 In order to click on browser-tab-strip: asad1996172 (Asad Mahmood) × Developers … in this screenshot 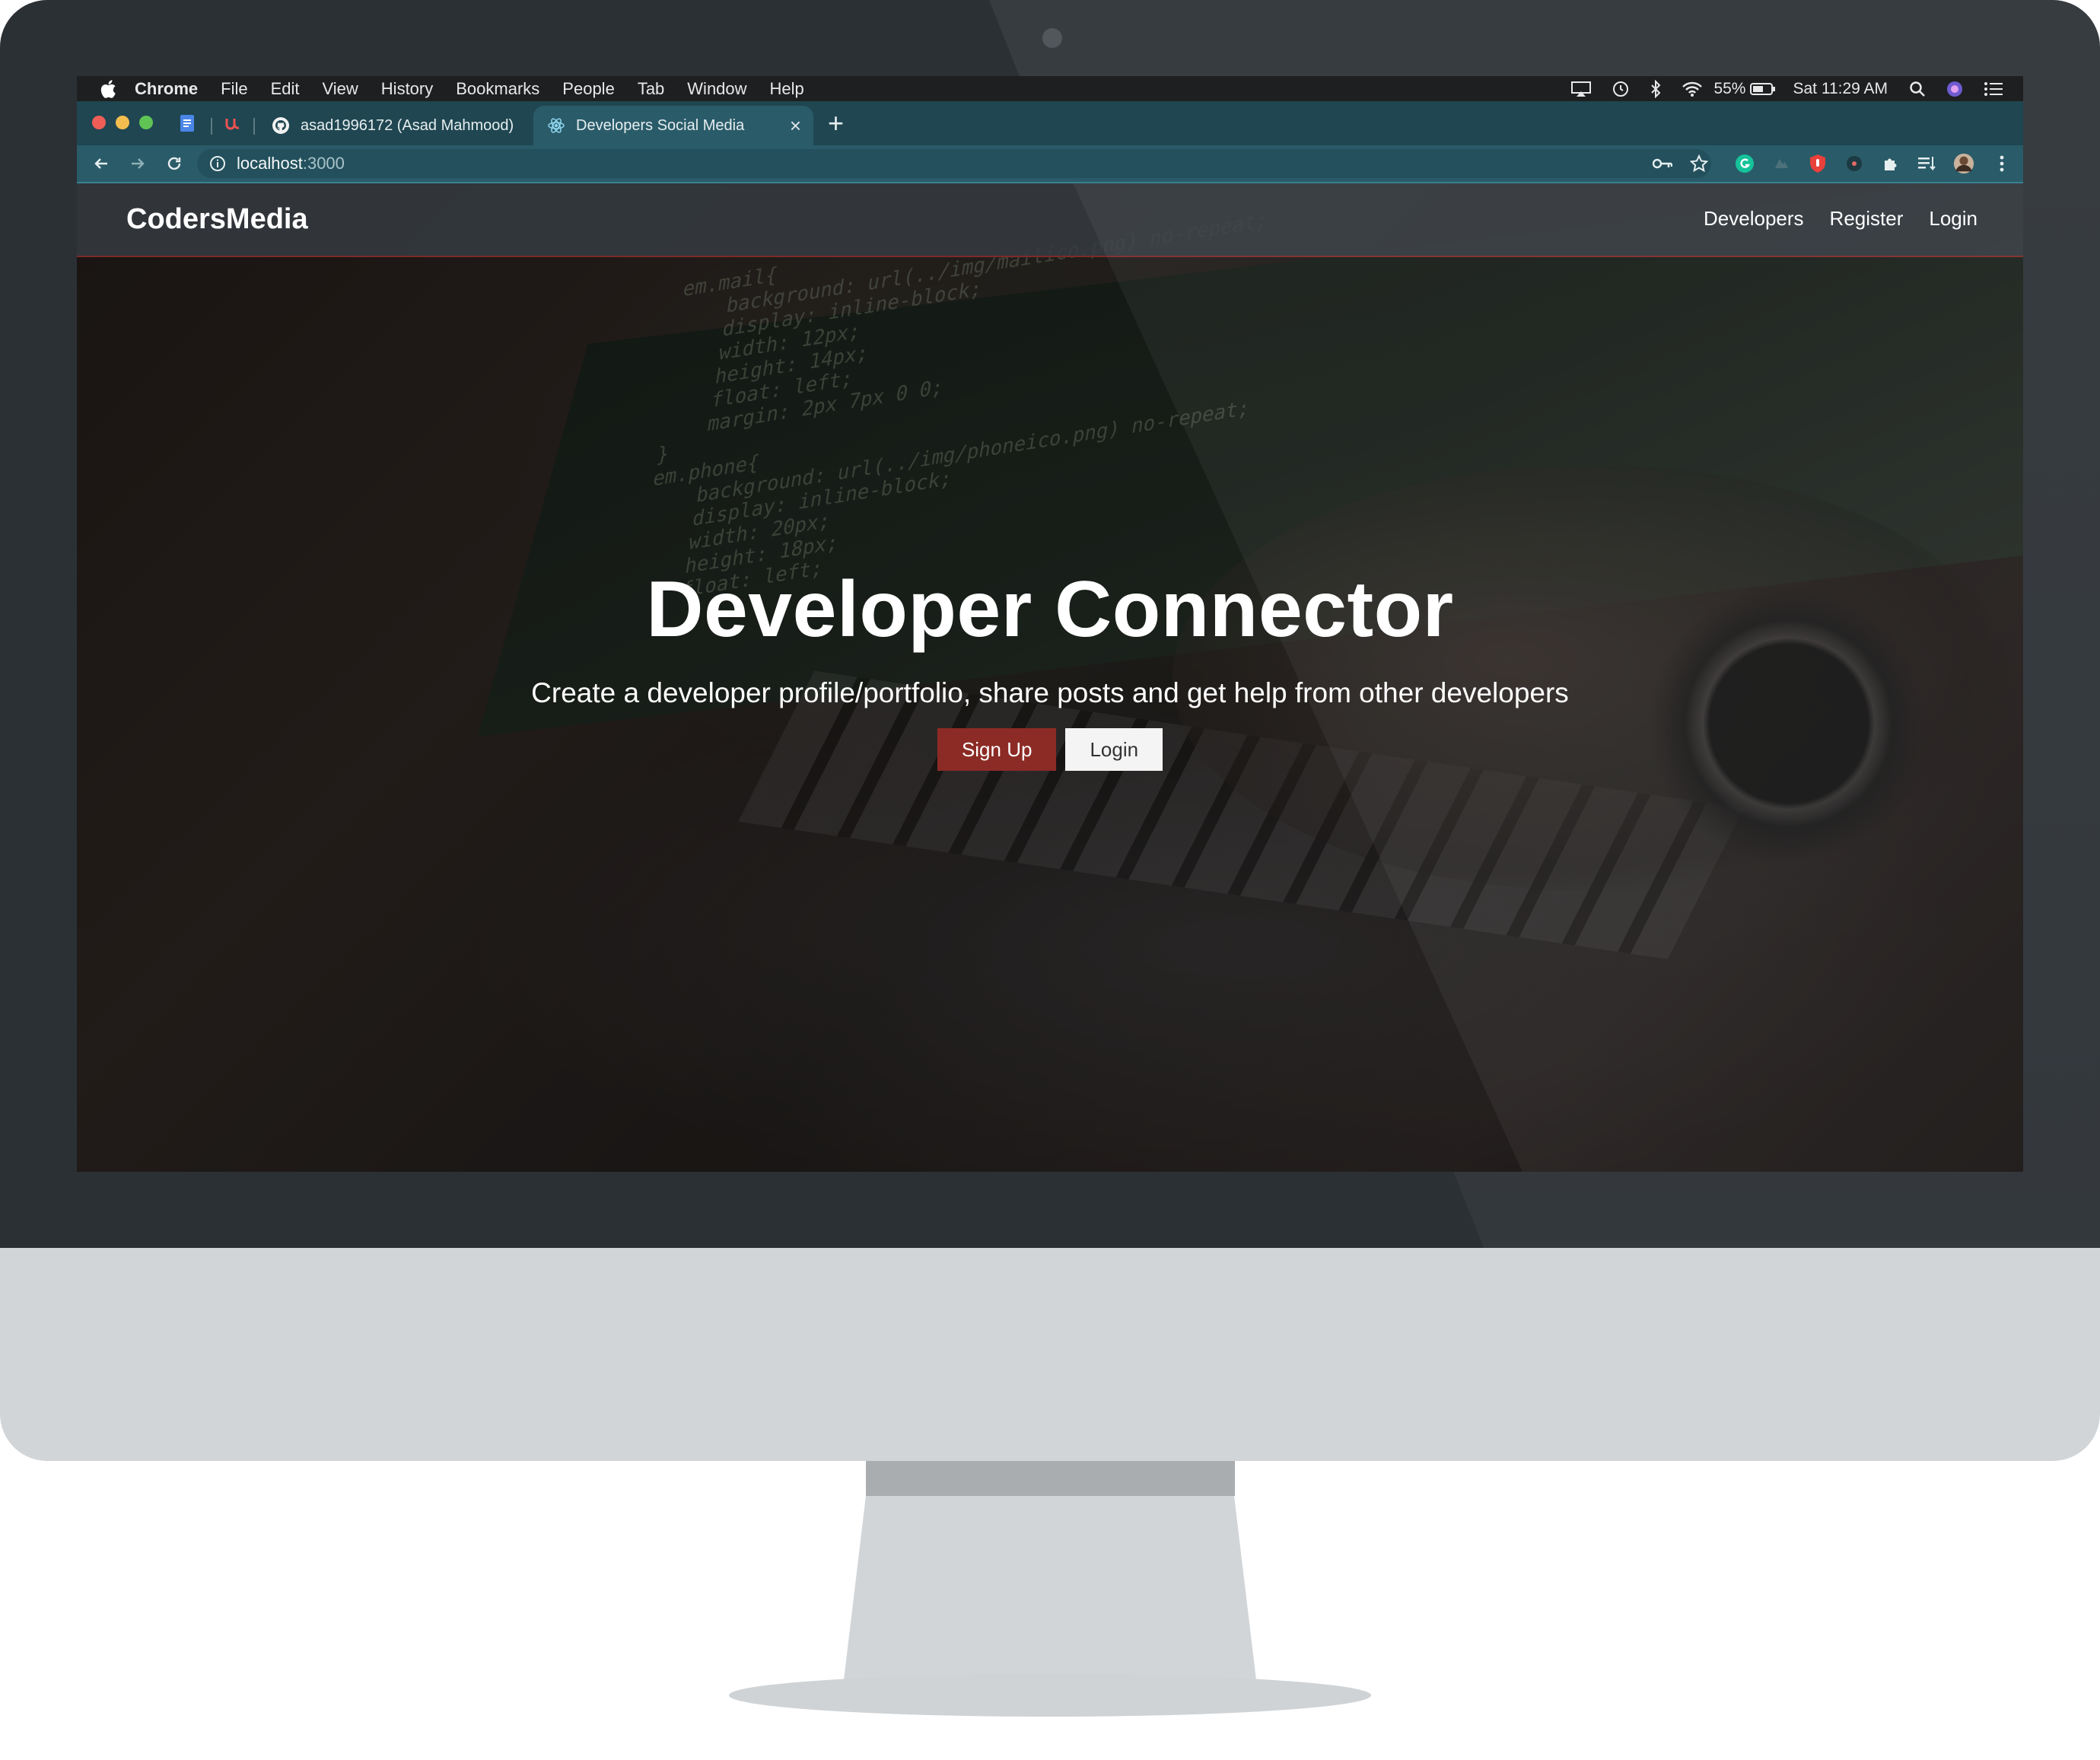, I will do `click(1050, 123)`.